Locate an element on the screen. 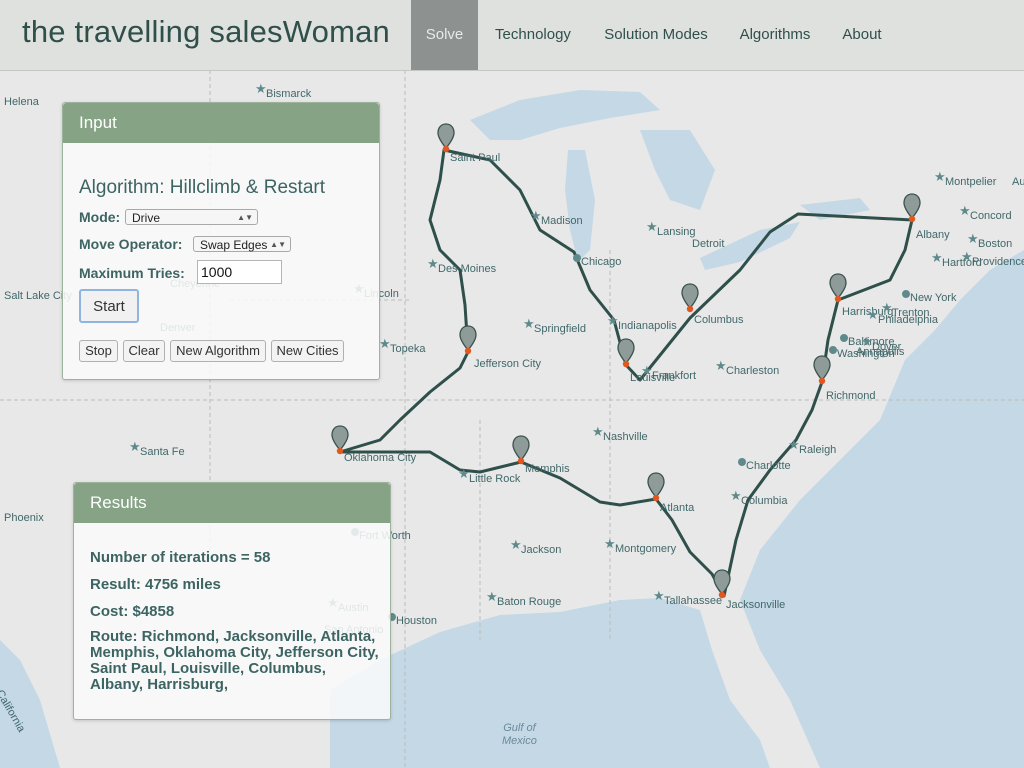 The width and height of the screenshot is (1024, 768). nav-algorithms: Algorithms is located at coordinates (775, 35).